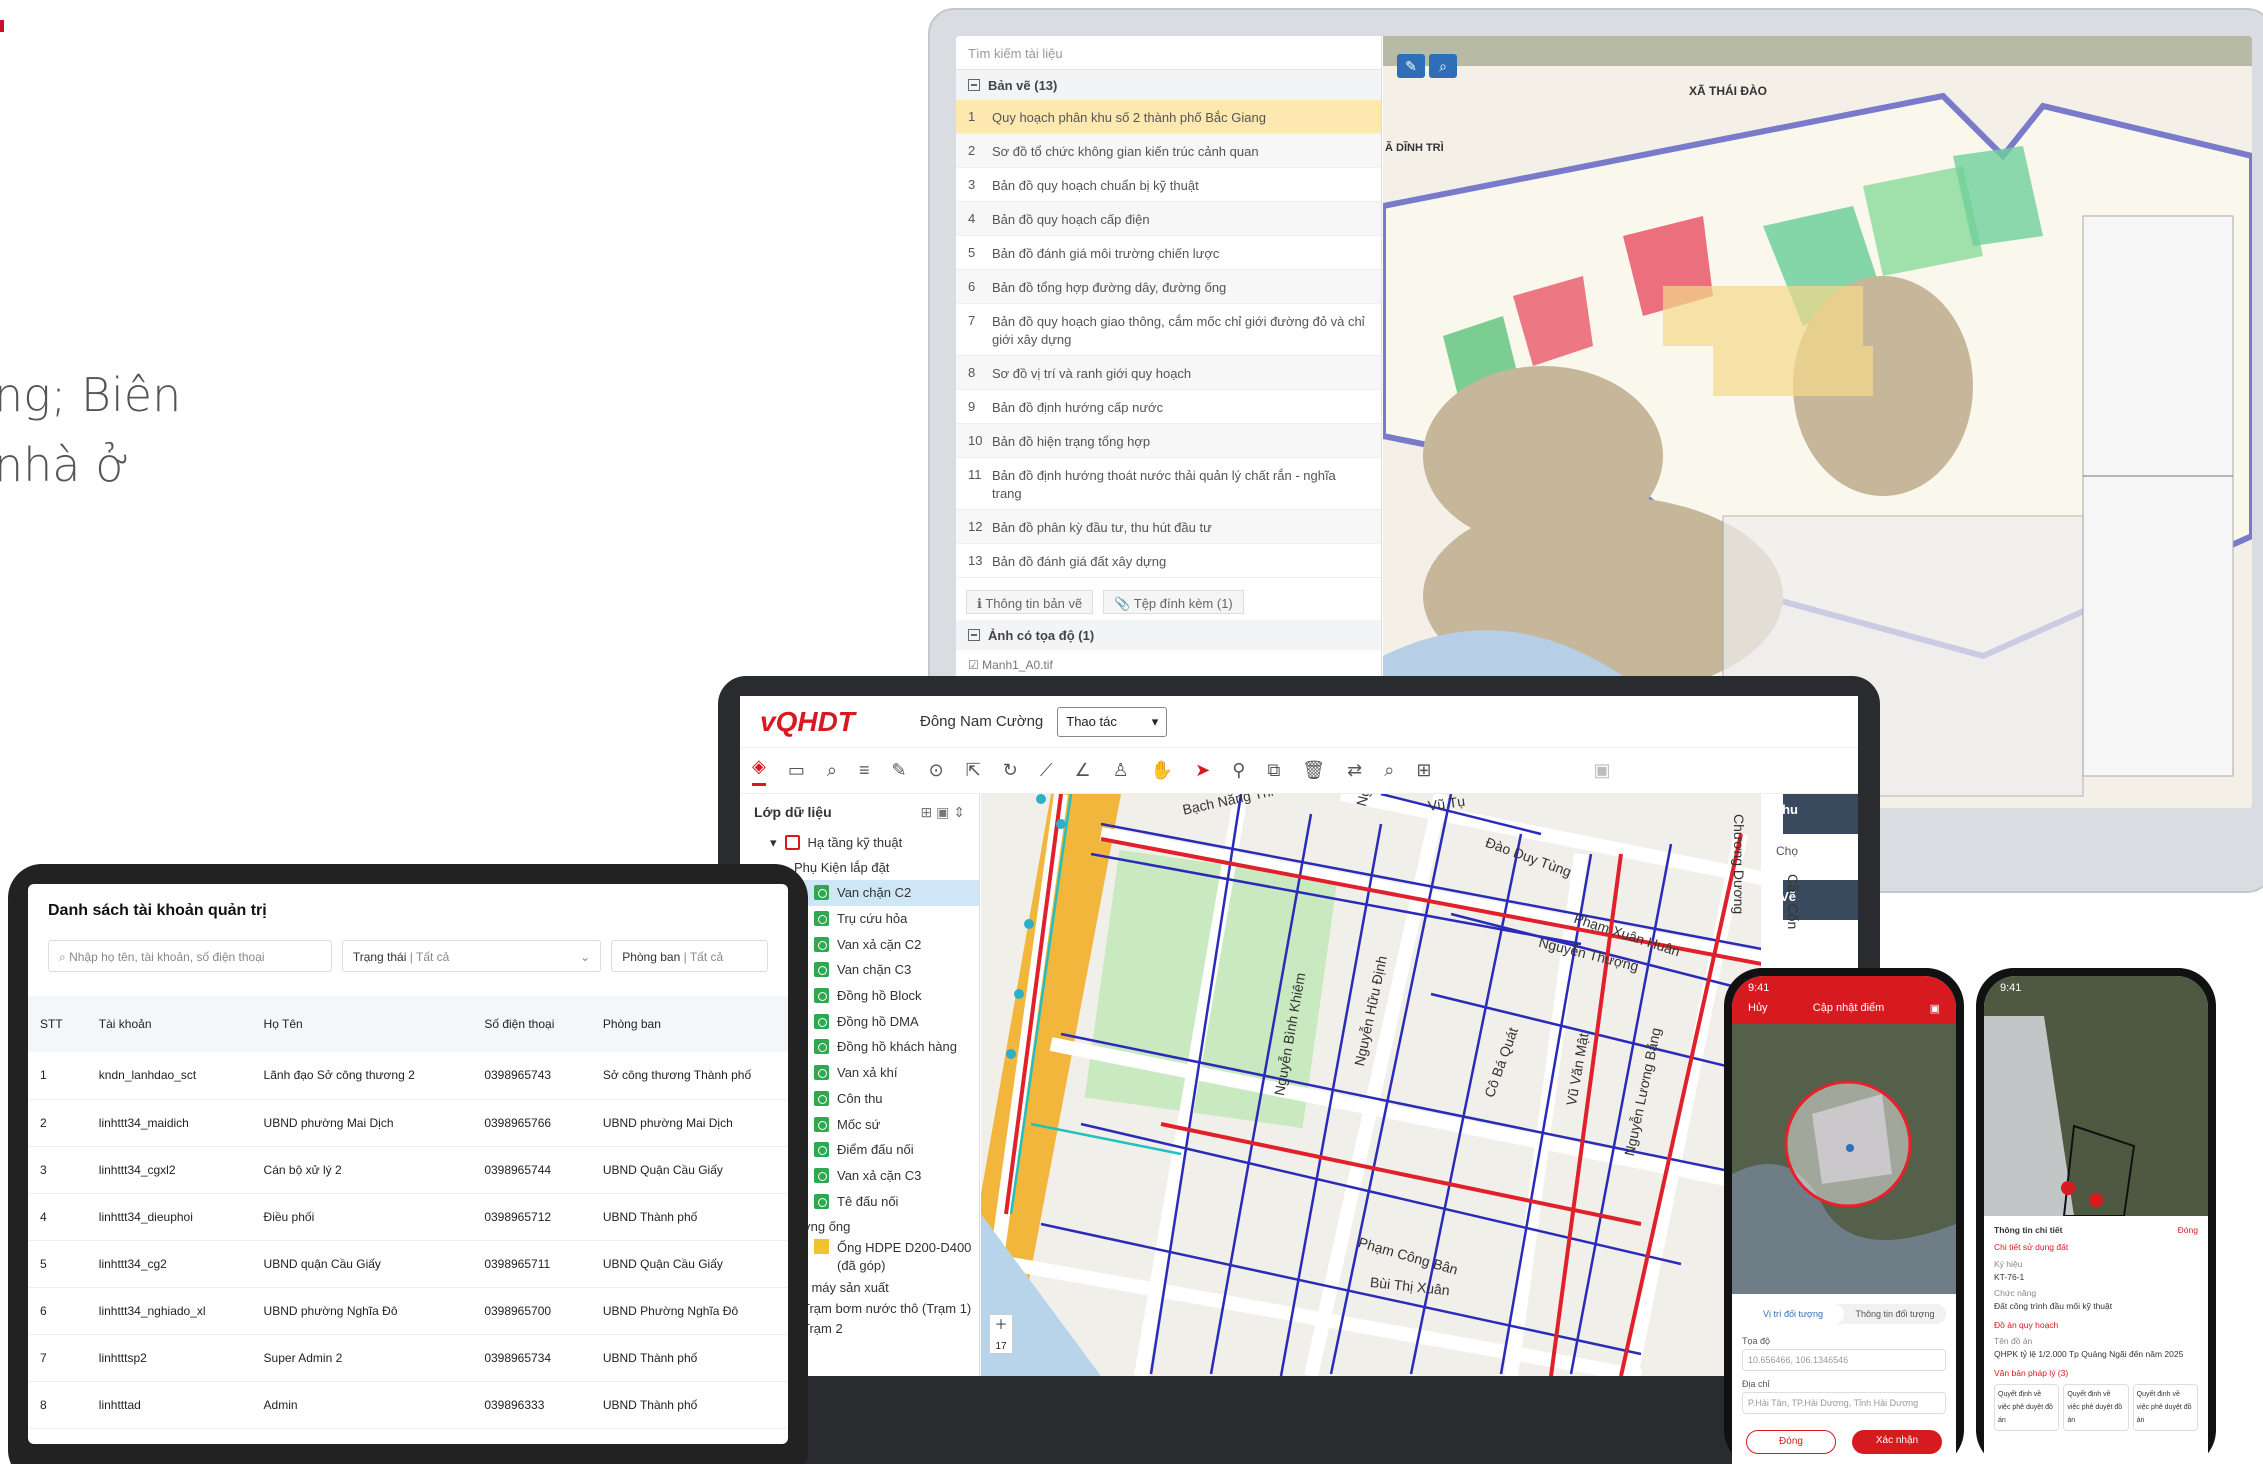  What do you see at coordinates (1168, 287) in the screenshot?
I see `drawing-list-item: 6 Bản đồ tổng hợp đường dây, đường ống` at bounding box center [1168, 287].